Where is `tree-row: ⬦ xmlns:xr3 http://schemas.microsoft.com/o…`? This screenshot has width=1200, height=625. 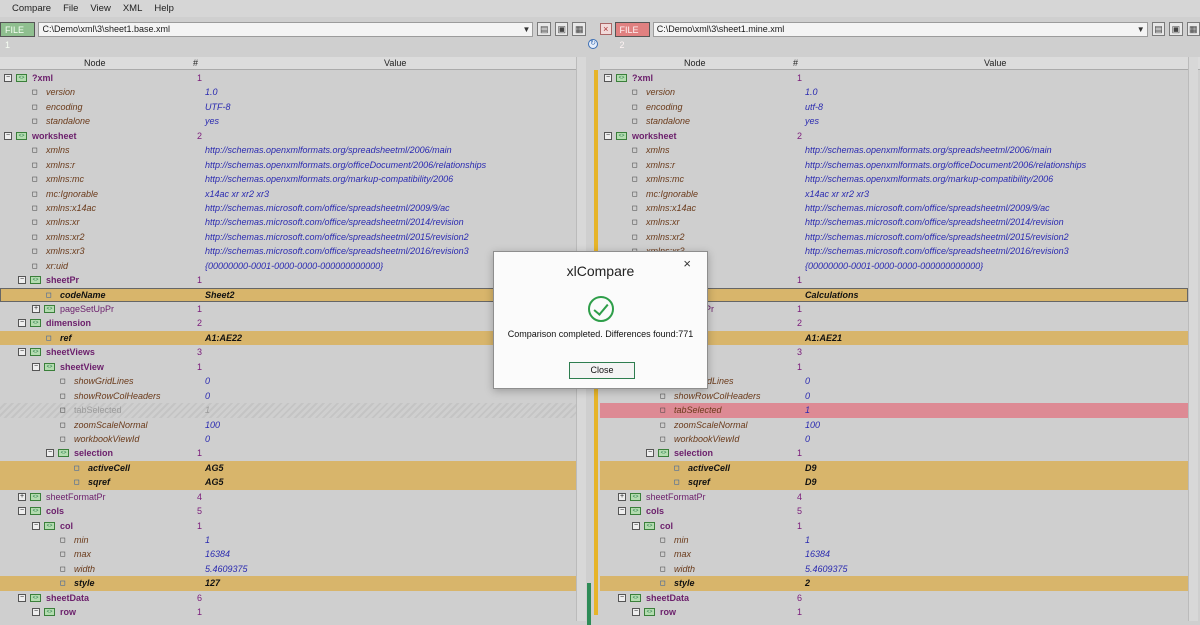
tree-row: ⬦ xmlns:xr3 http://schemas.microsoft.com/o… is located at coordinates (288, 251).